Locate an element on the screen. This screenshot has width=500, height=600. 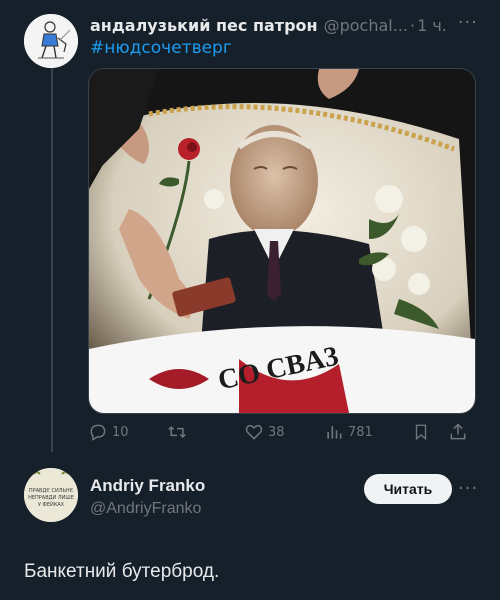
post-action-bar: 10 38 781 is located at coordinates (285, 432).